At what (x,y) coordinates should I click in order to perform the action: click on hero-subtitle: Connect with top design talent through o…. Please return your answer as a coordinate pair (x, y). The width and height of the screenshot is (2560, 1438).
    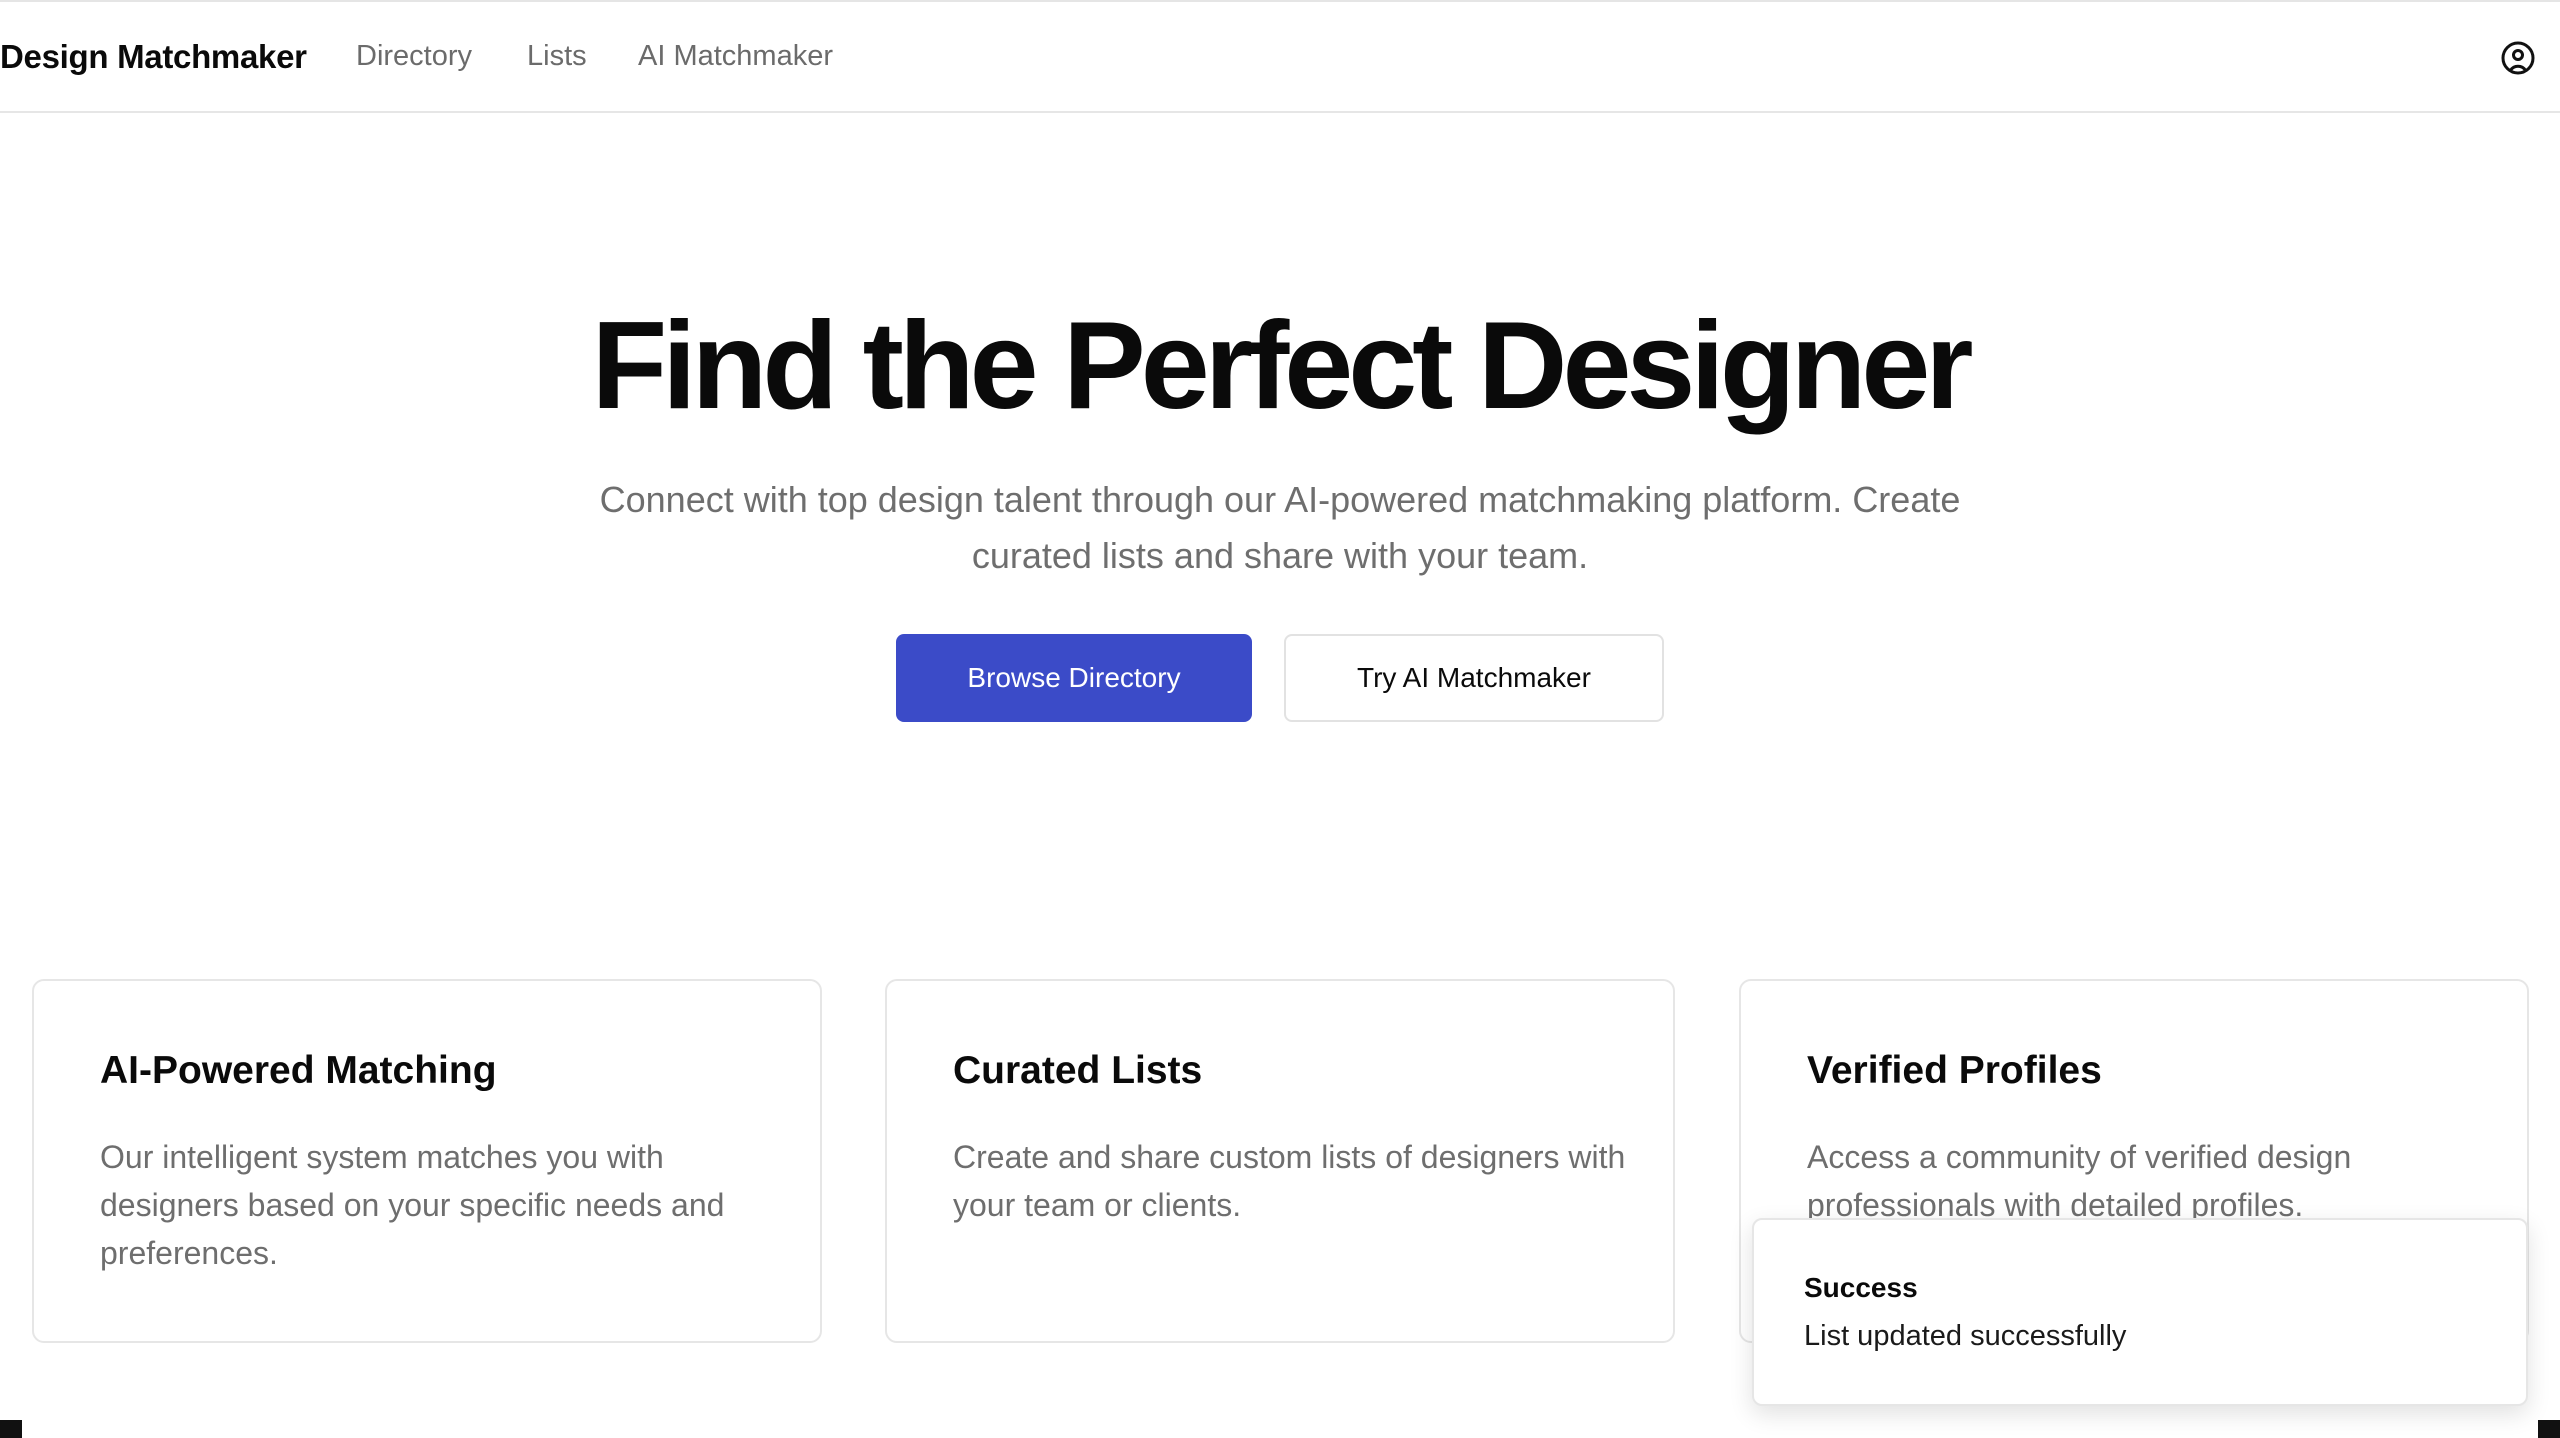
    Looking at the image, I should click on (1280, 527).